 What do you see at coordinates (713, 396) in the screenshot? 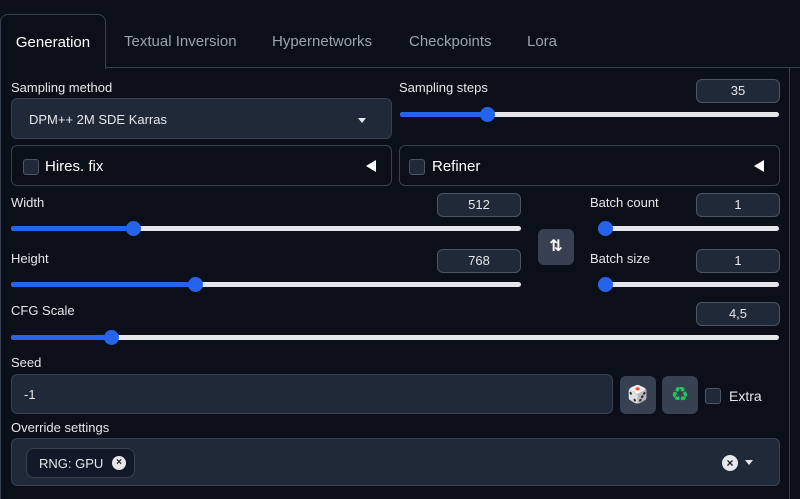
I see `extra-checkbox` at bounding box center [713, 396].